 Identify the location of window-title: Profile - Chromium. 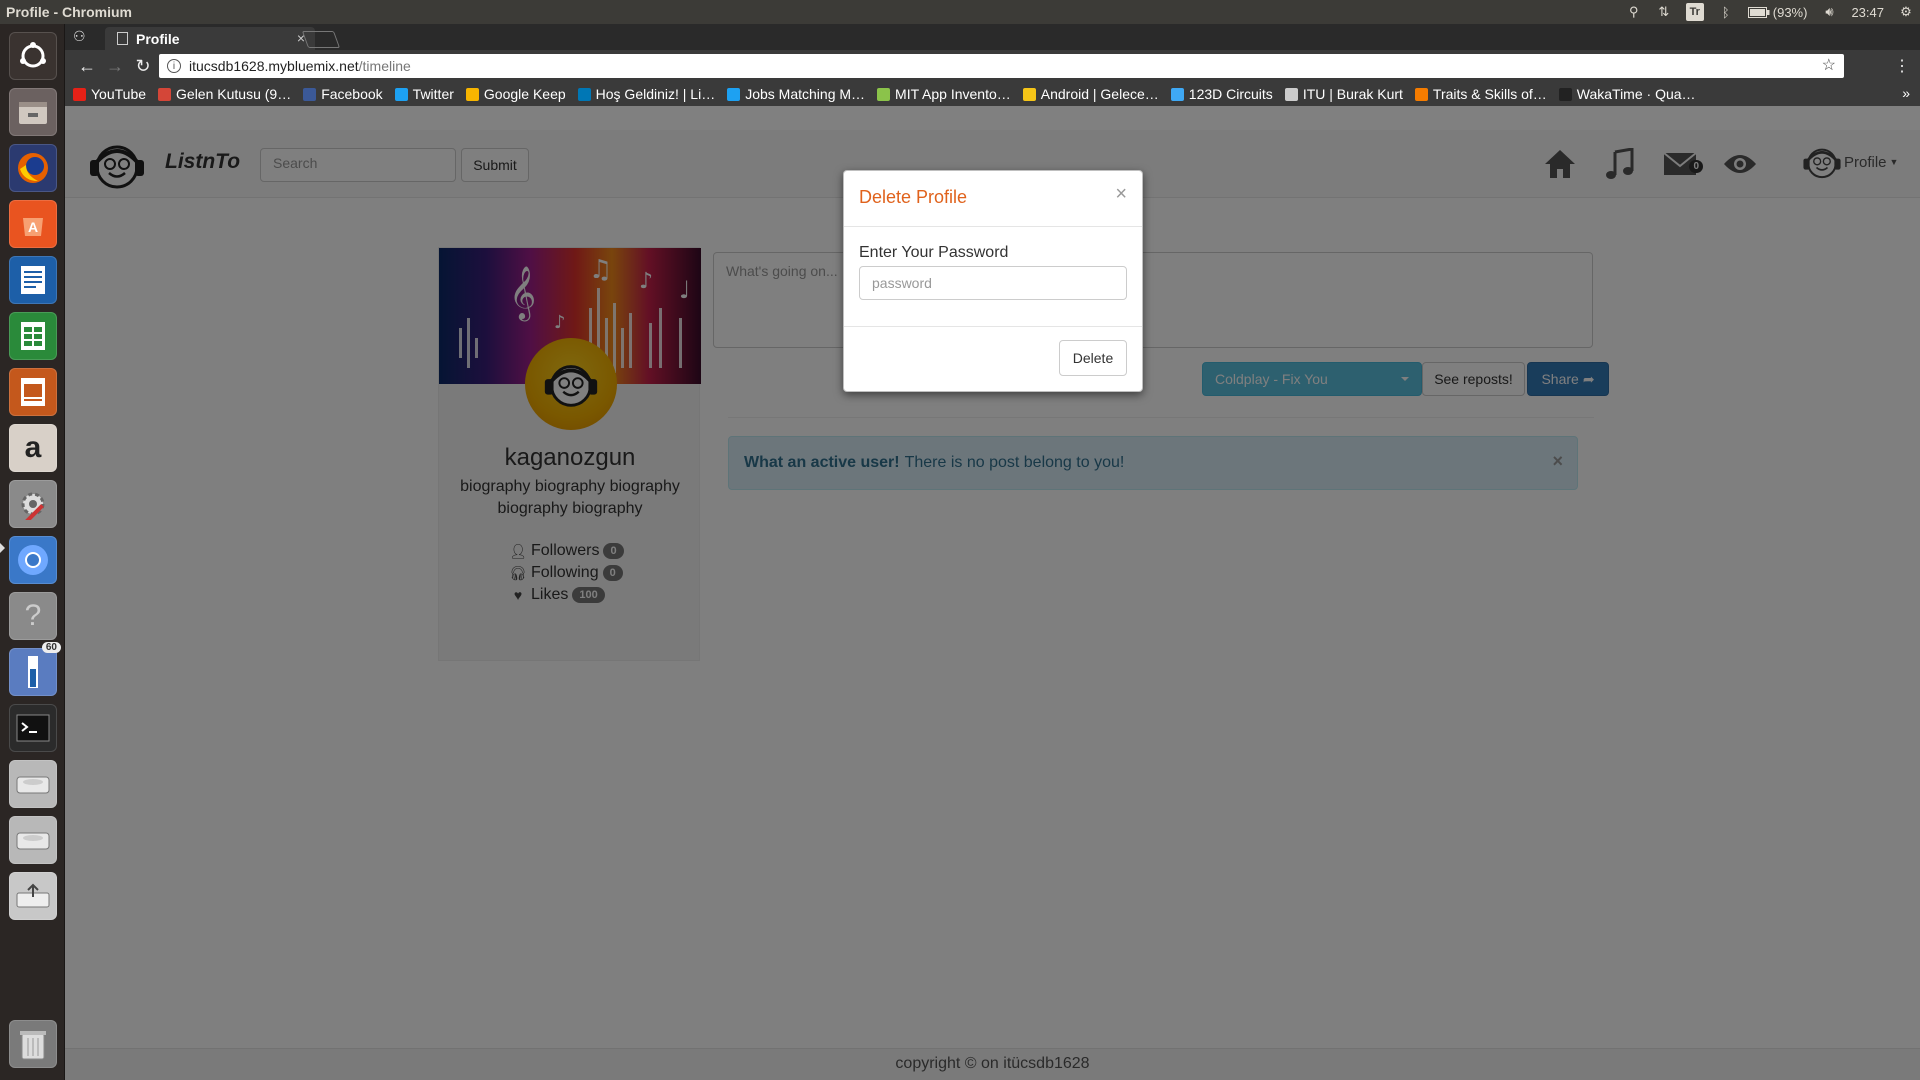
(69, 12).